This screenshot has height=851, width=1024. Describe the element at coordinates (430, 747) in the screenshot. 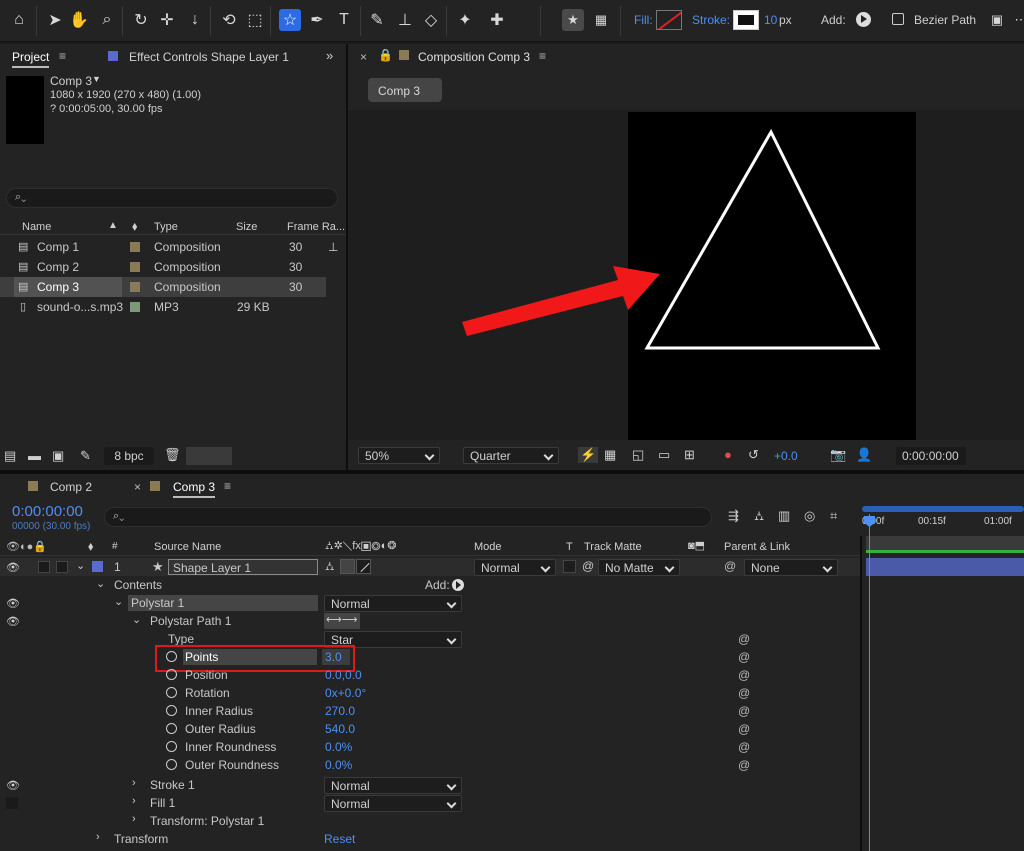

I see `prop-row: Inner Roundness 0.0% @` at that location.